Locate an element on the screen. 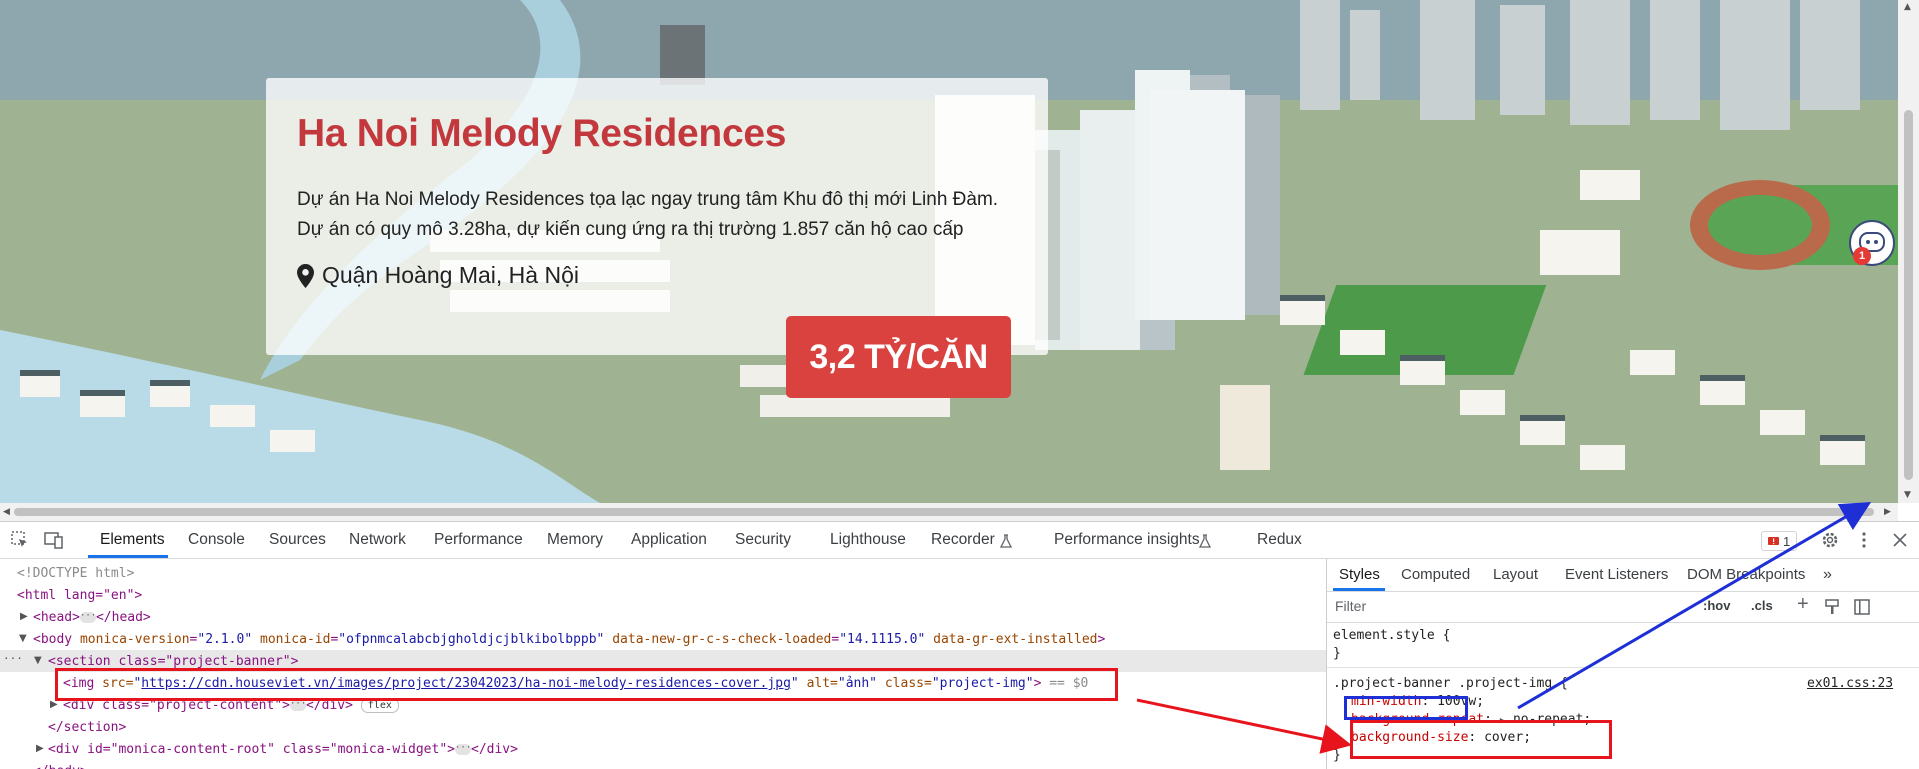 This screenshot has width=1919, height=769. scroll-left-arrow-icon: ◀ is located at coordinates (6, 512).